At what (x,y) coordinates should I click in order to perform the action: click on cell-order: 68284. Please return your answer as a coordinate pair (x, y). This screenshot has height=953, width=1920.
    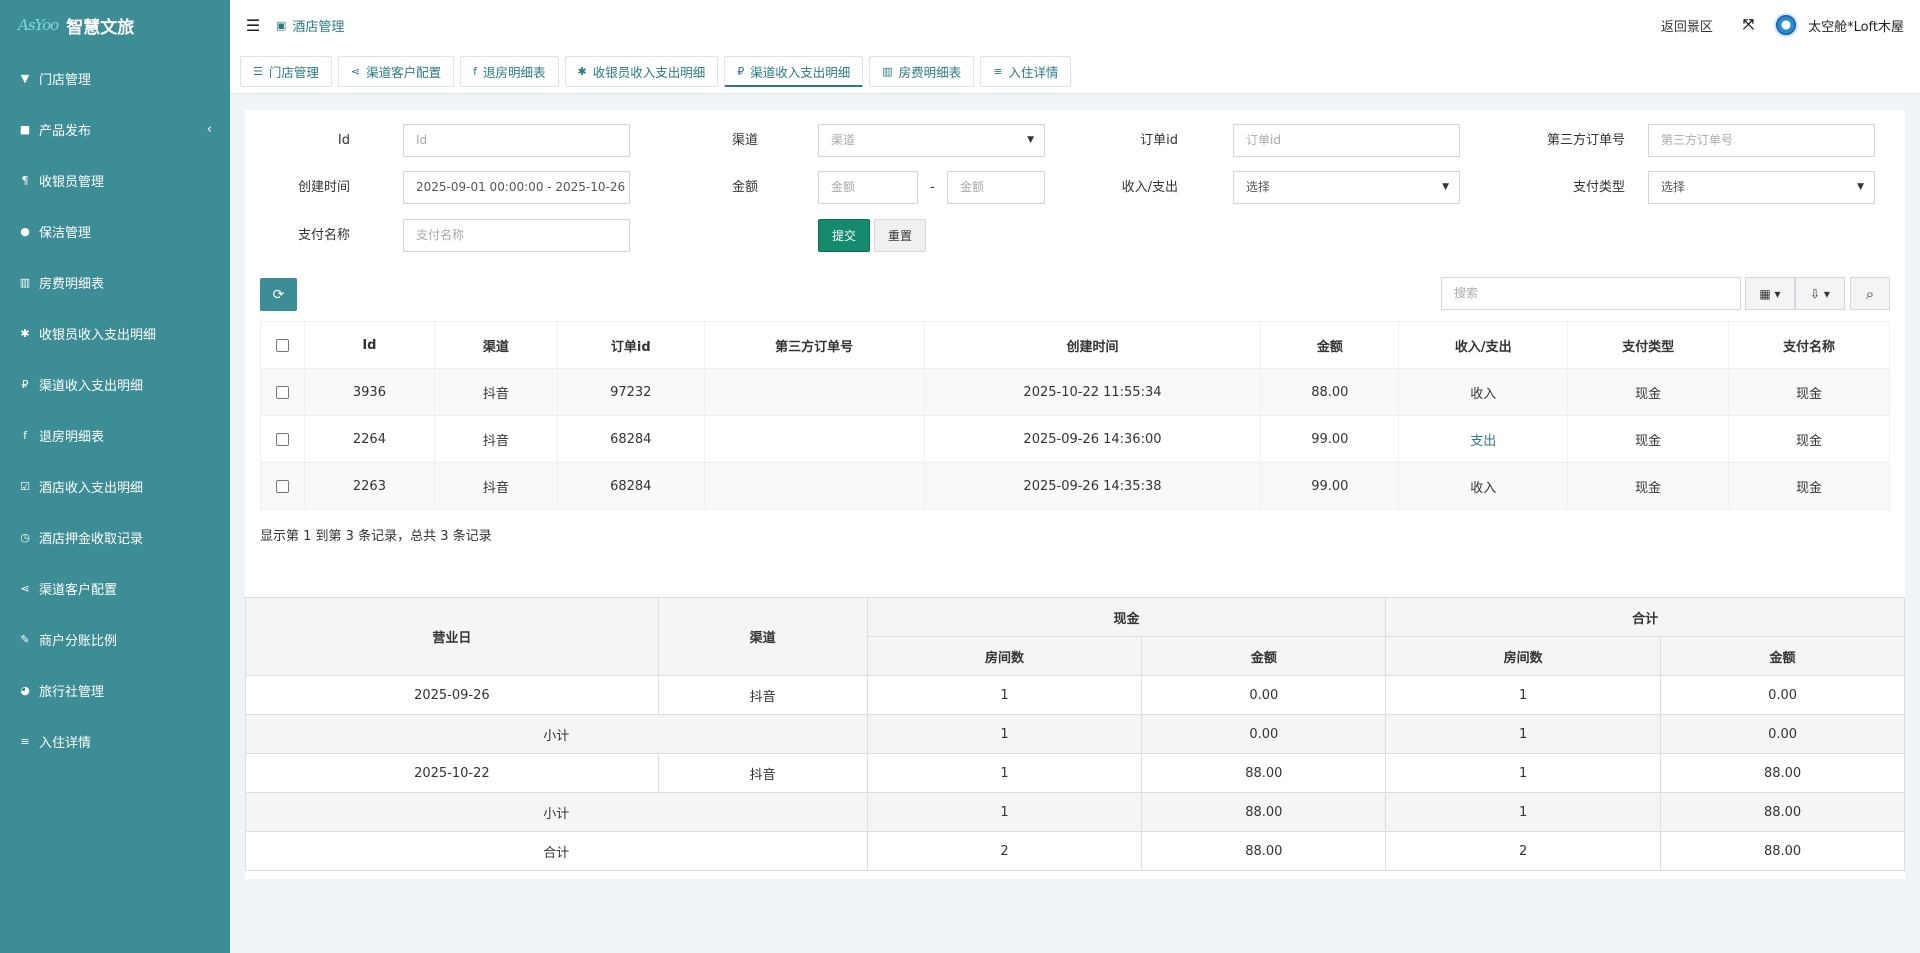
    Looking at the image, I should click on (630, 486).